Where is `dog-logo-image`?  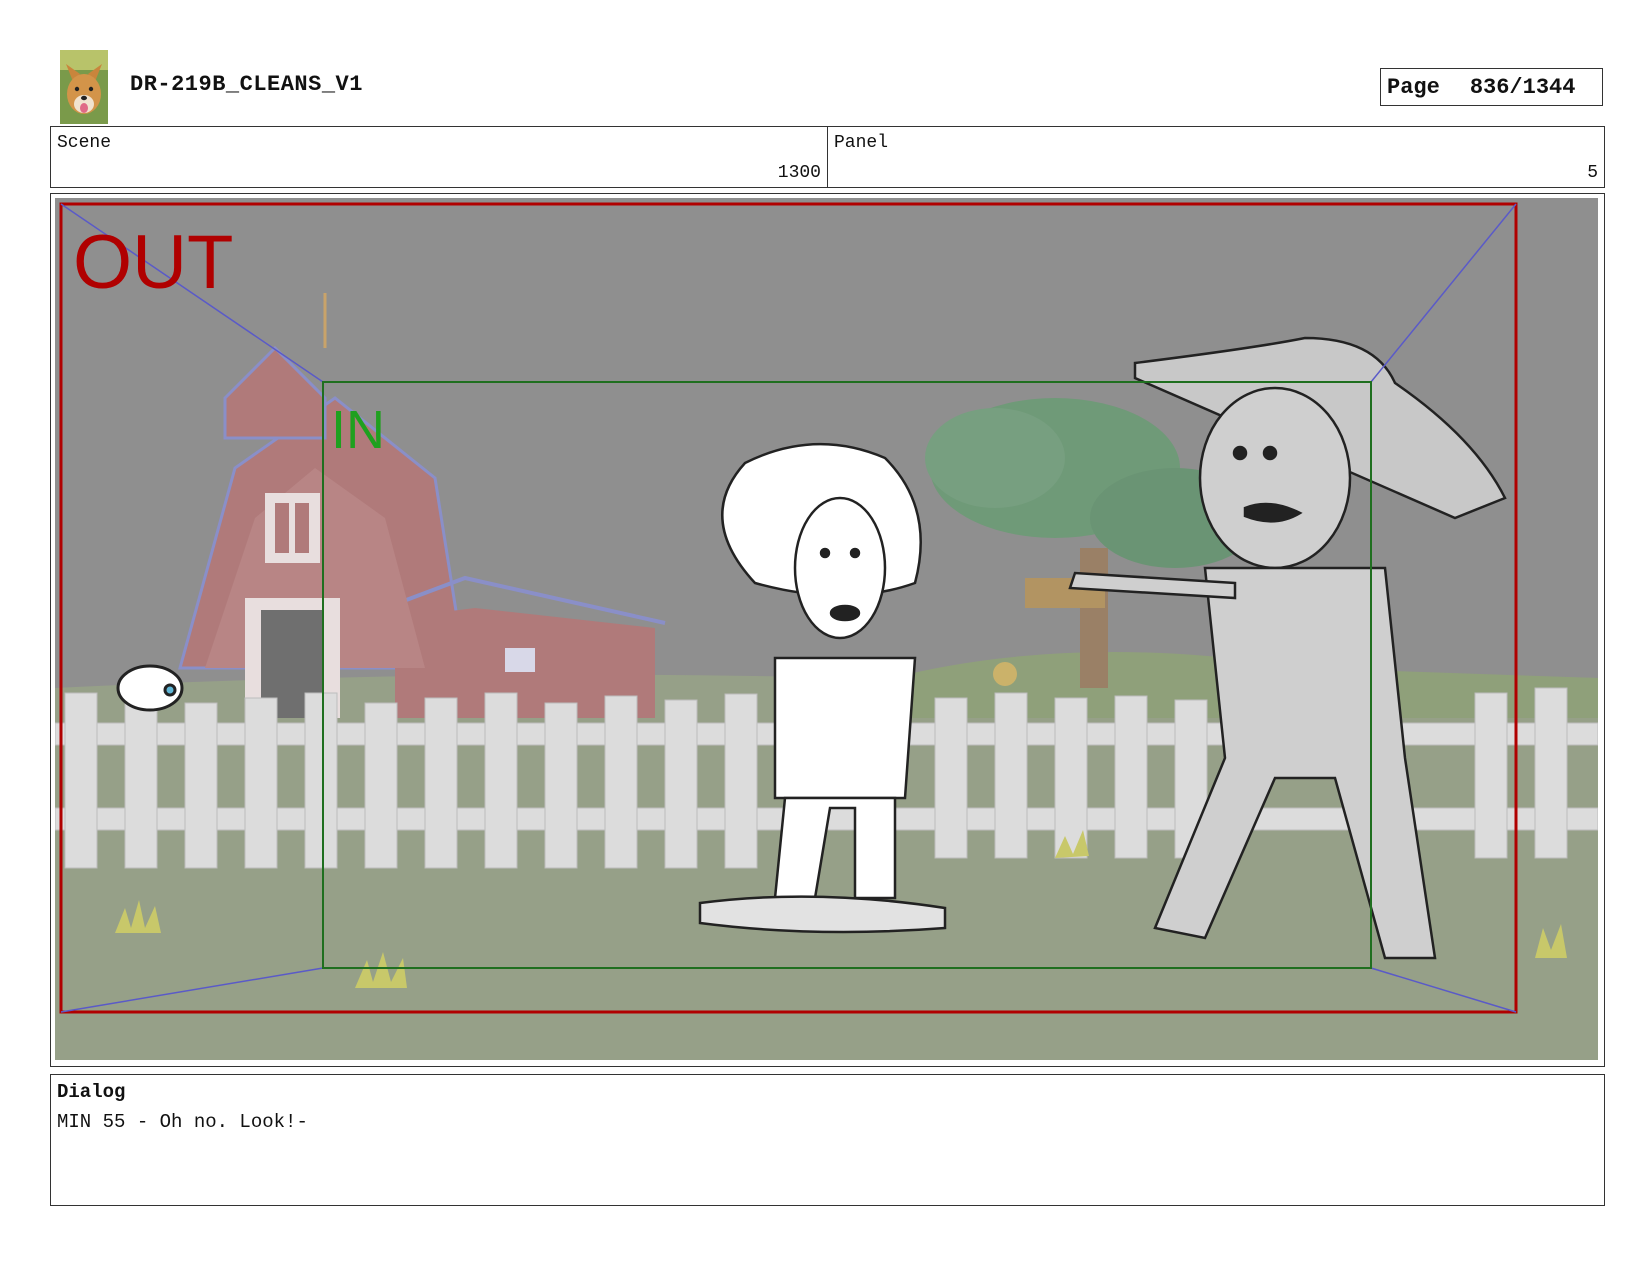 dog-logo-image is located at coordinates (84, 87).